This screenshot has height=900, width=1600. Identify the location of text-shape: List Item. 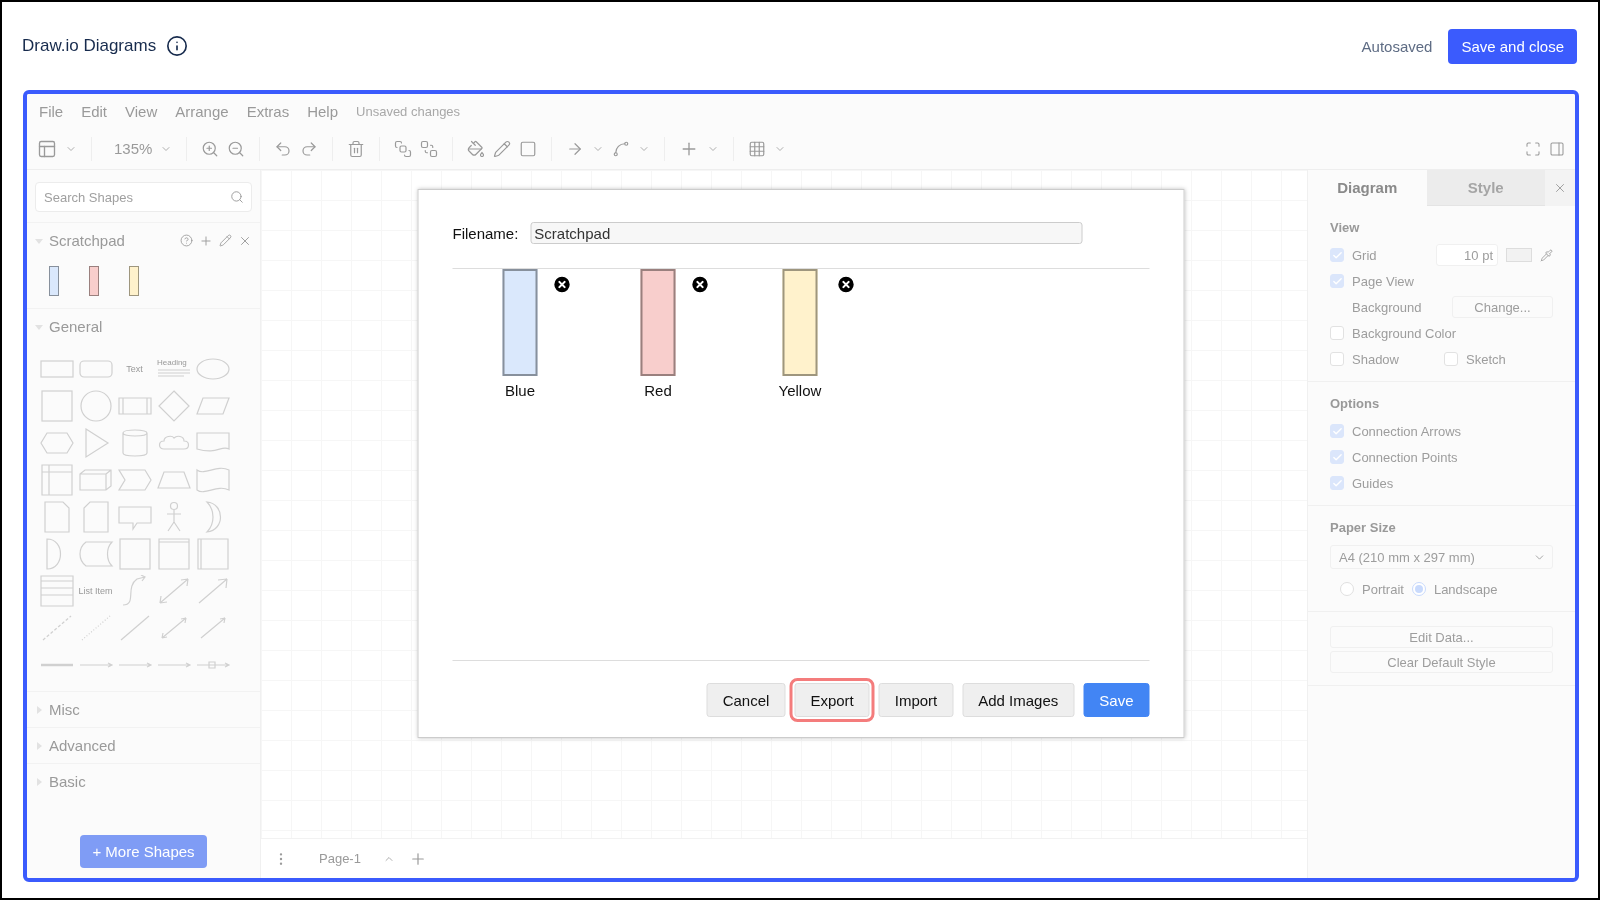
(95, 590).